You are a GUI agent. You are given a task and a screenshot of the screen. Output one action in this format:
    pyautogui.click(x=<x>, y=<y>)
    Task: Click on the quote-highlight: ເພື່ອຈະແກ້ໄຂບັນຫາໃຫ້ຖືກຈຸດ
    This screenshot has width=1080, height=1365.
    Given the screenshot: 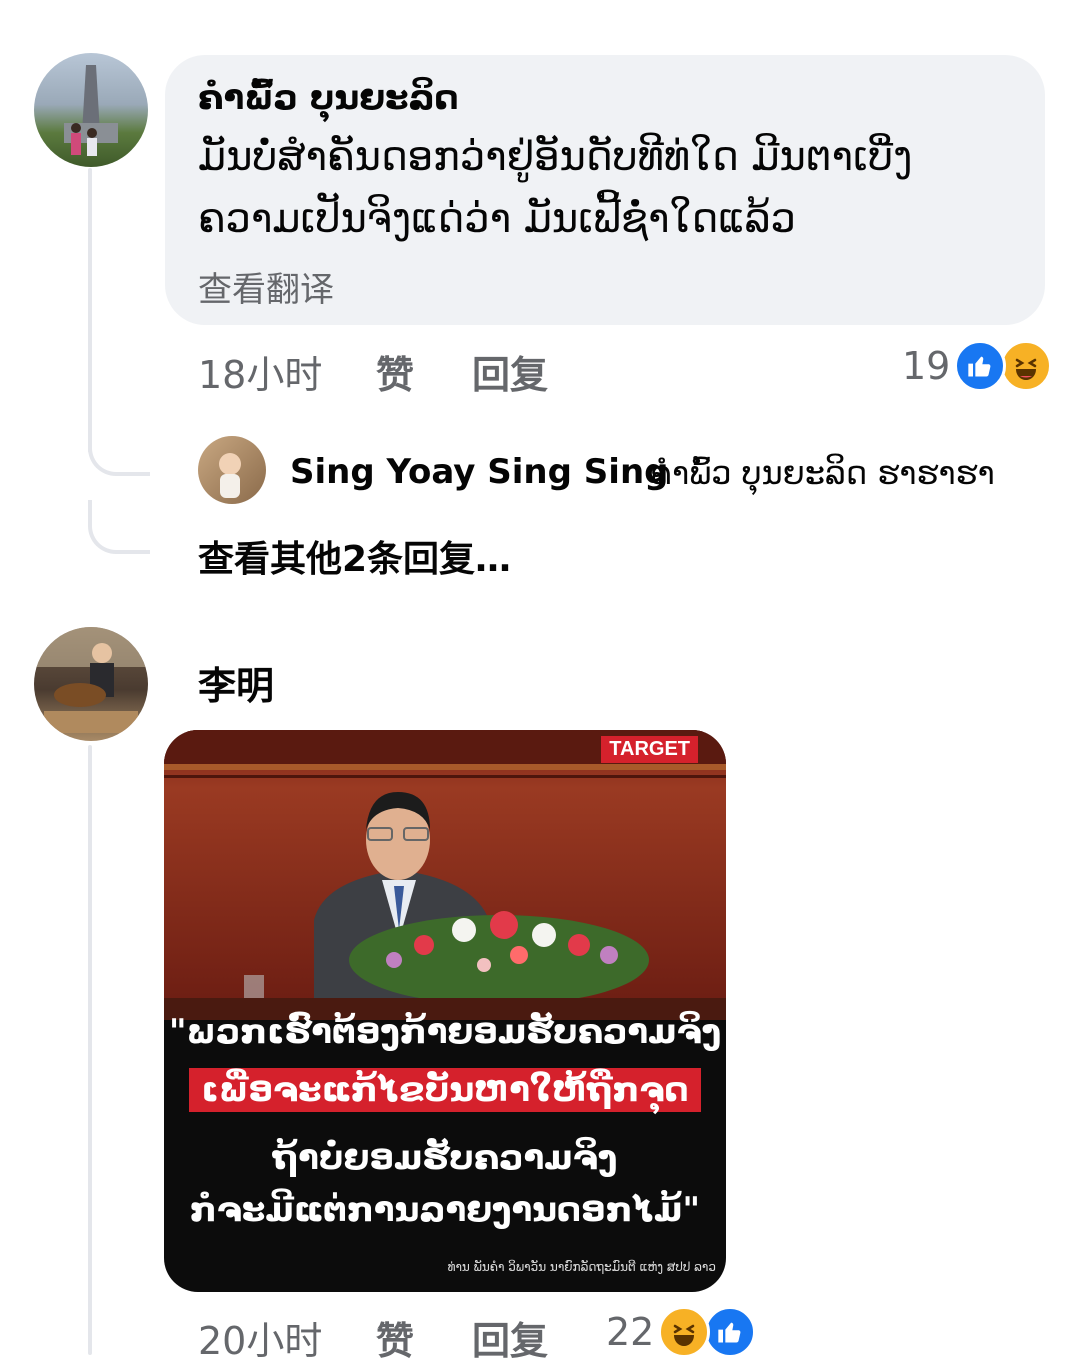 What is the action you would take?
    pyautogui.click(x=445, y=1090)
    